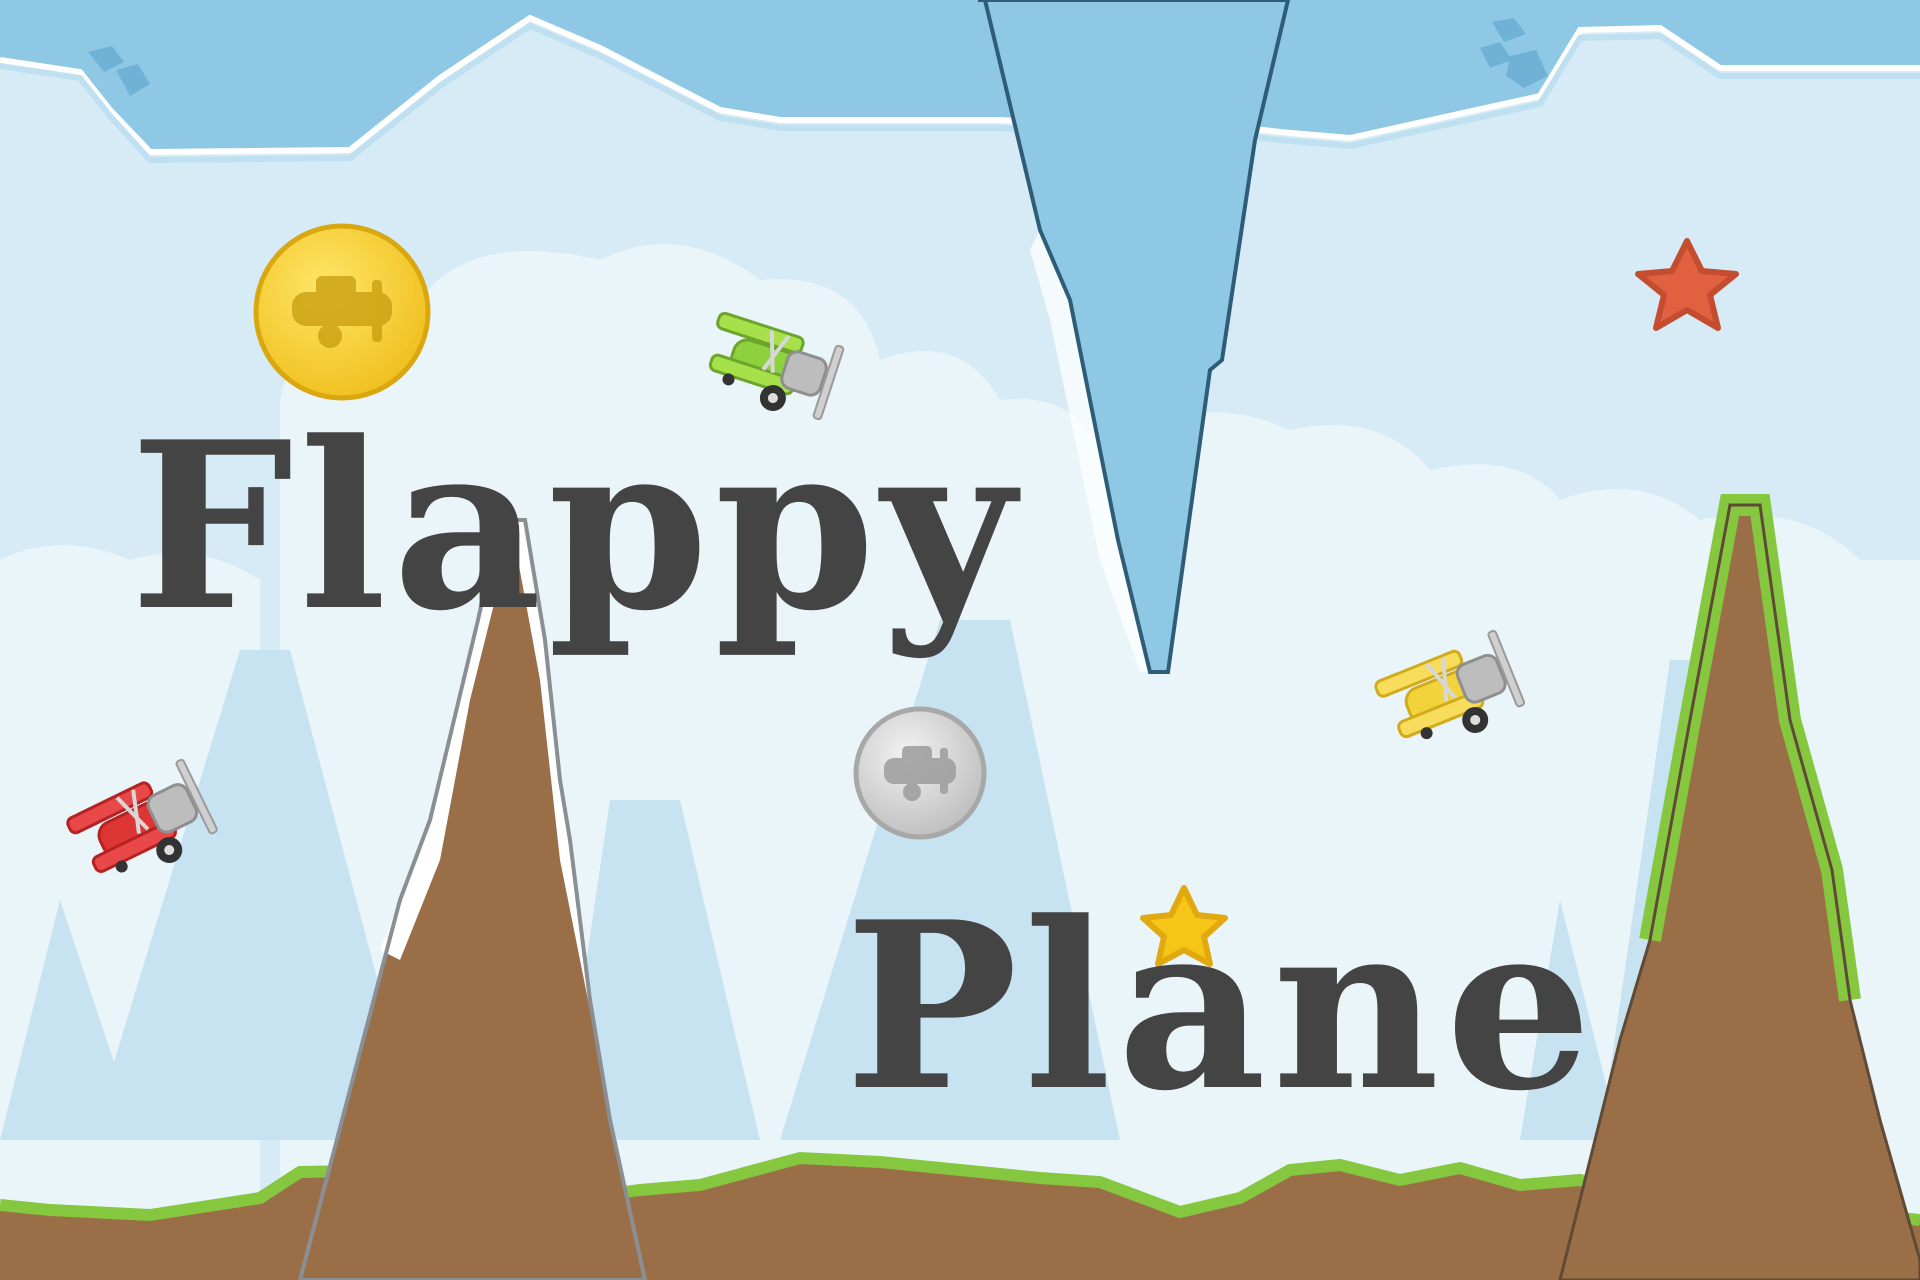 The height and width of the screenshot is (1280, 1920). What do you see at coordinates (575, 527) in the screenshot?
I see `game-title-line-1: Flappy` at bounding box center [575, 527].